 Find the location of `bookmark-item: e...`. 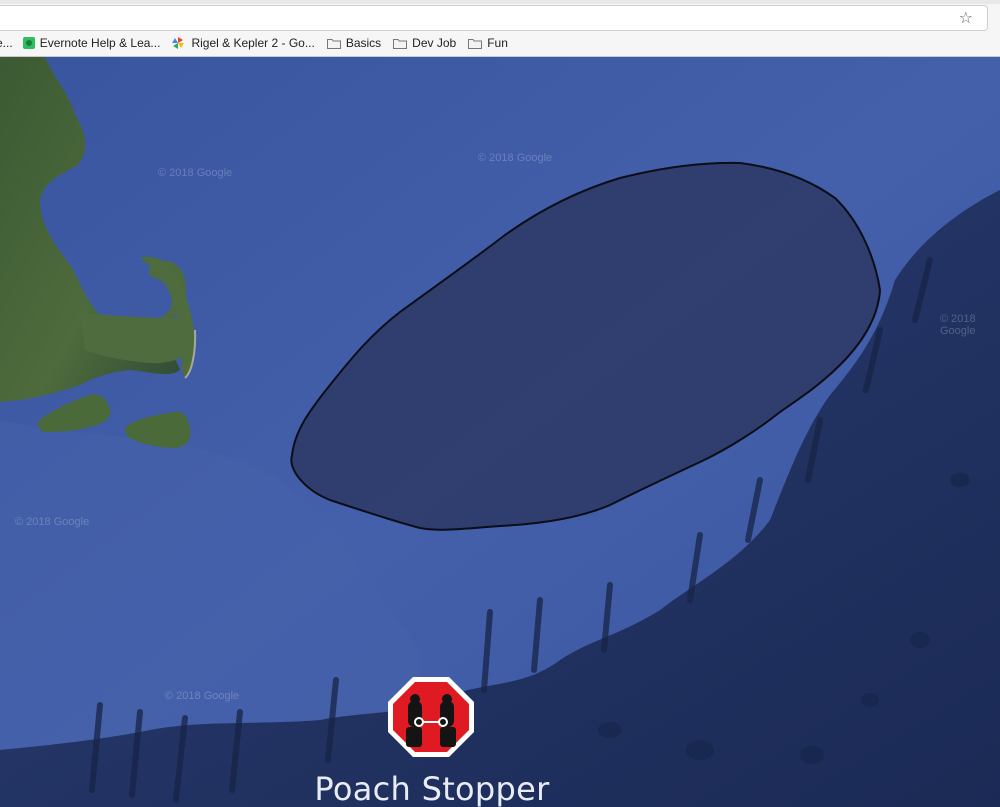

bookmark-item: e... is located at coordinates (6, 43).